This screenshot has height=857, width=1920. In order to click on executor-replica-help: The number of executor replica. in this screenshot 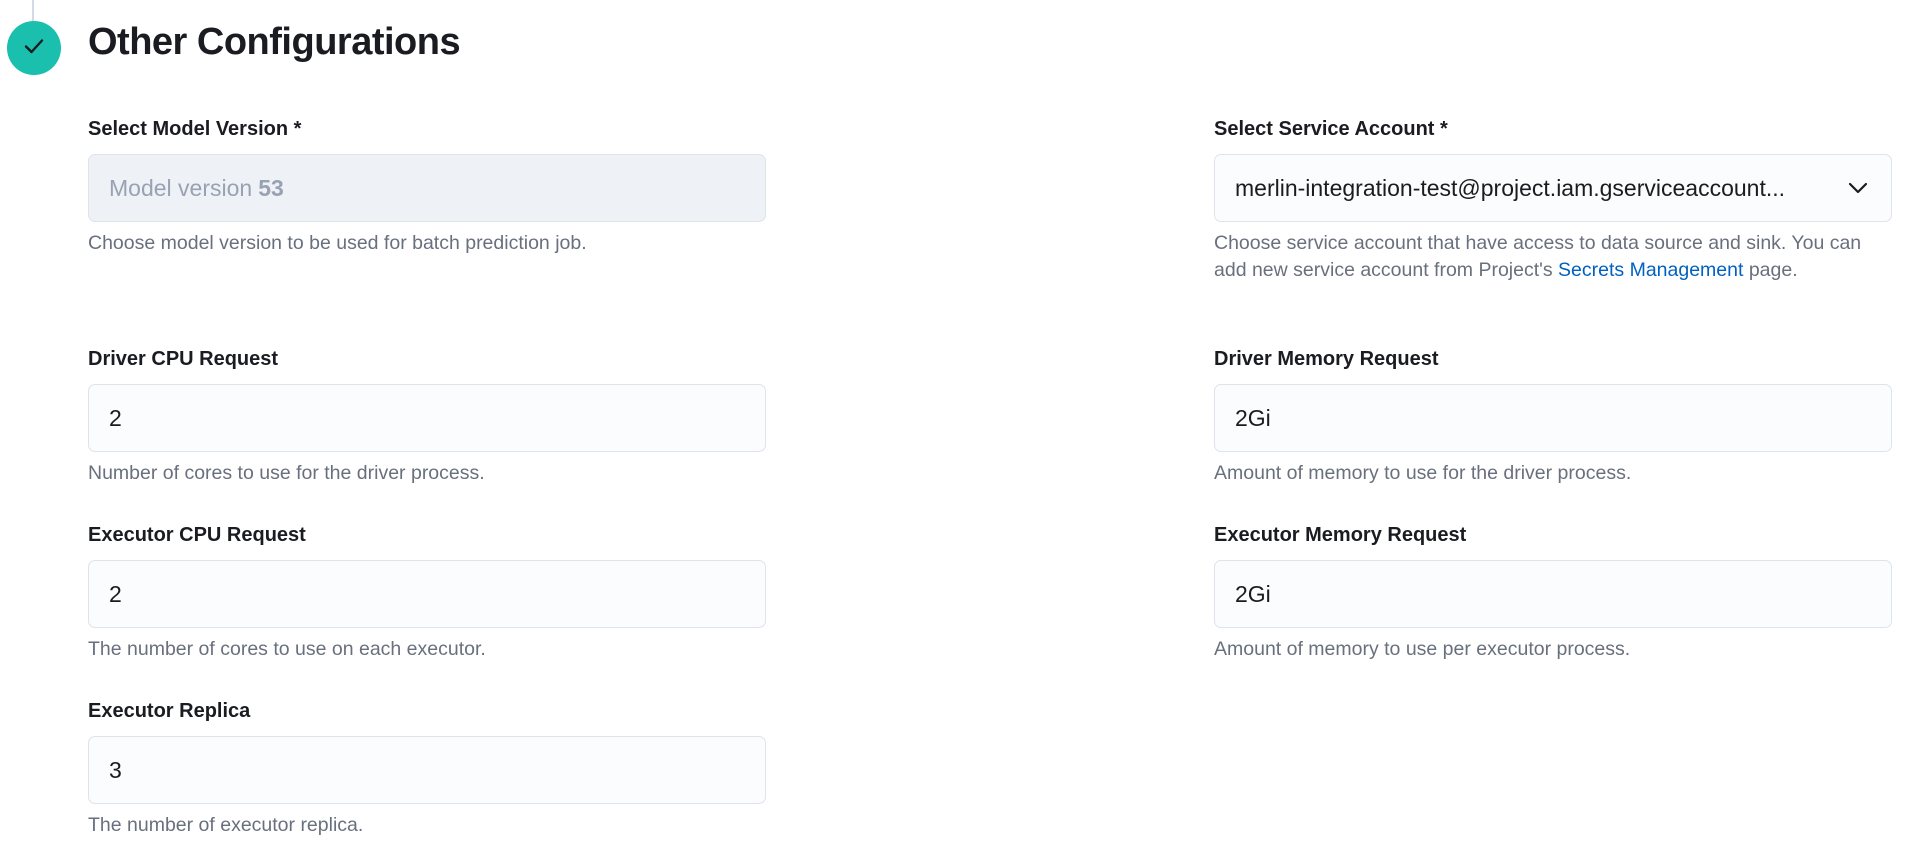, I will do `click(226, 825)`.